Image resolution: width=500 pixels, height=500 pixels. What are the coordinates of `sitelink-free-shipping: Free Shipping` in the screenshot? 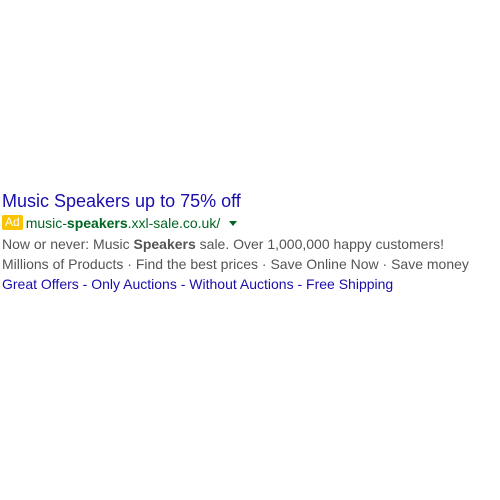 It's located at (349, 284).